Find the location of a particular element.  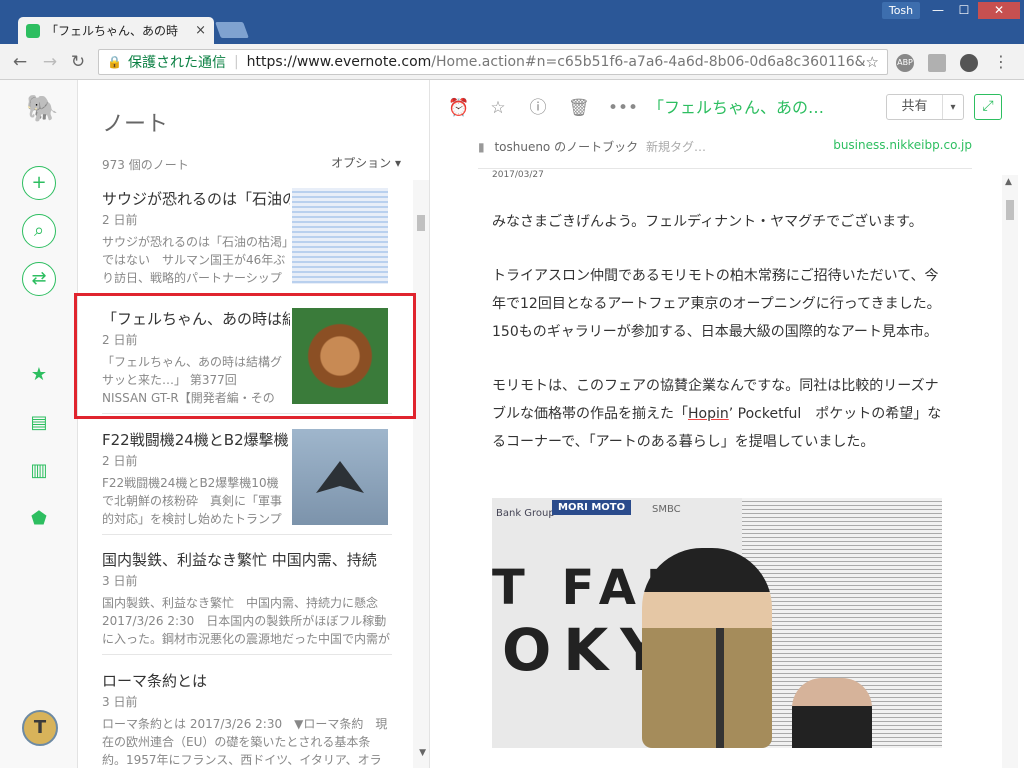

note-title: サウジが恐れるのは「石油の枯 is located at coordinates (196, 199).